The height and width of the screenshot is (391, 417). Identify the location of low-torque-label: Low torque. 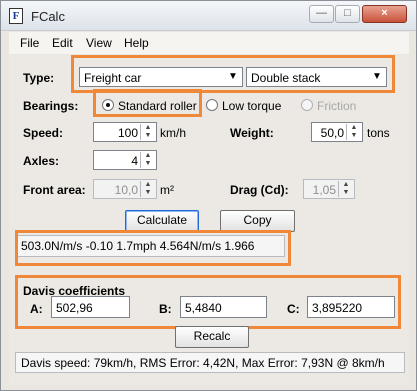
(252, 106).